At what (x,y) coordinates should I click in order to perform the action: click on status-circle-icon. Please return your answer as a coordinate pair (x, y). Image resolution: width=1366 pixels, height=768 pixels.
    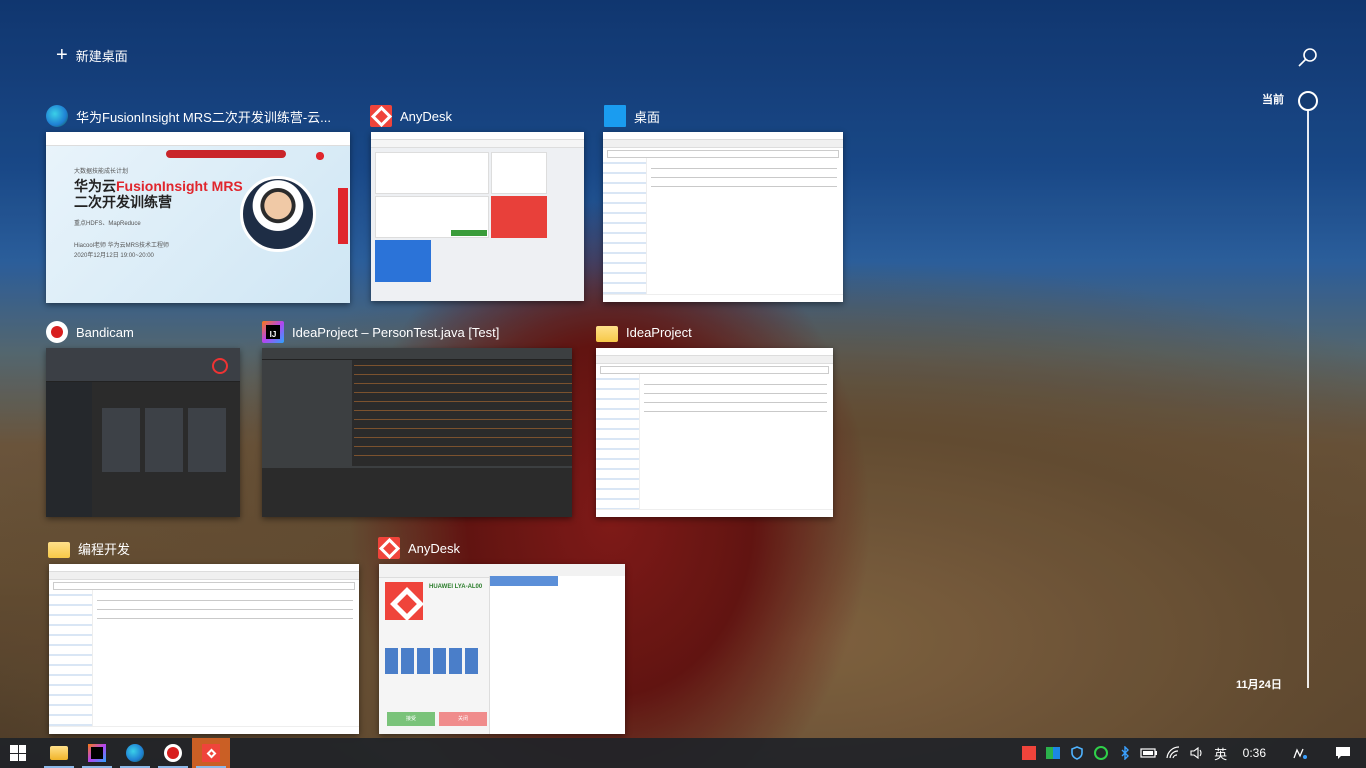
    Looking at the image, I should click on (1100, 753).